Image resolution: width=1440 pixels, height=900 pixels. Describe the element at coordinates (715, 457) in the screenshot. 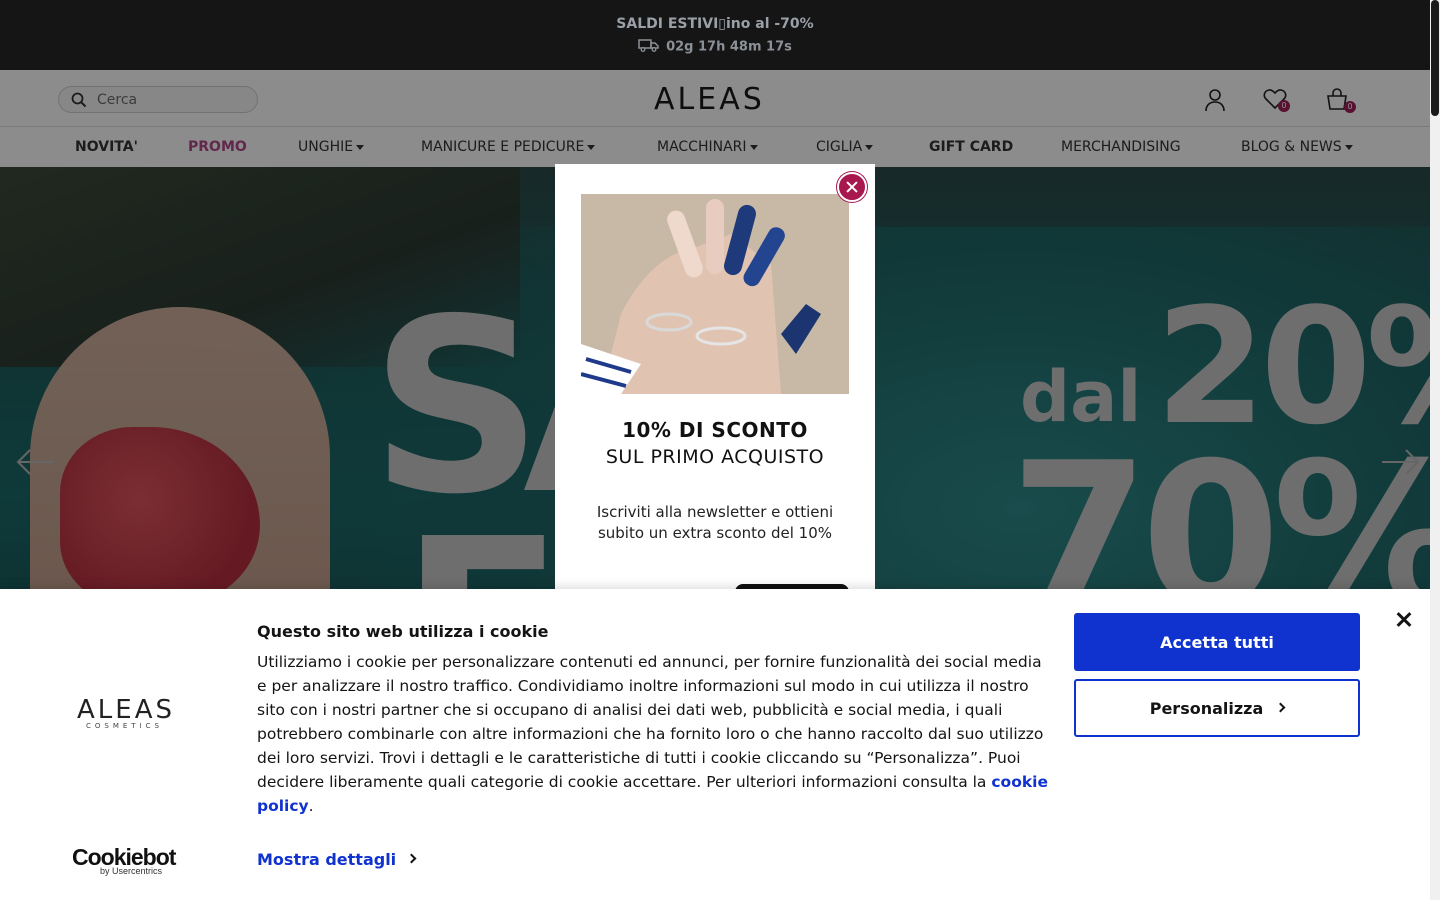

I see `modal-subtitle: SUL PRIMO ACQUISTO` at that location.